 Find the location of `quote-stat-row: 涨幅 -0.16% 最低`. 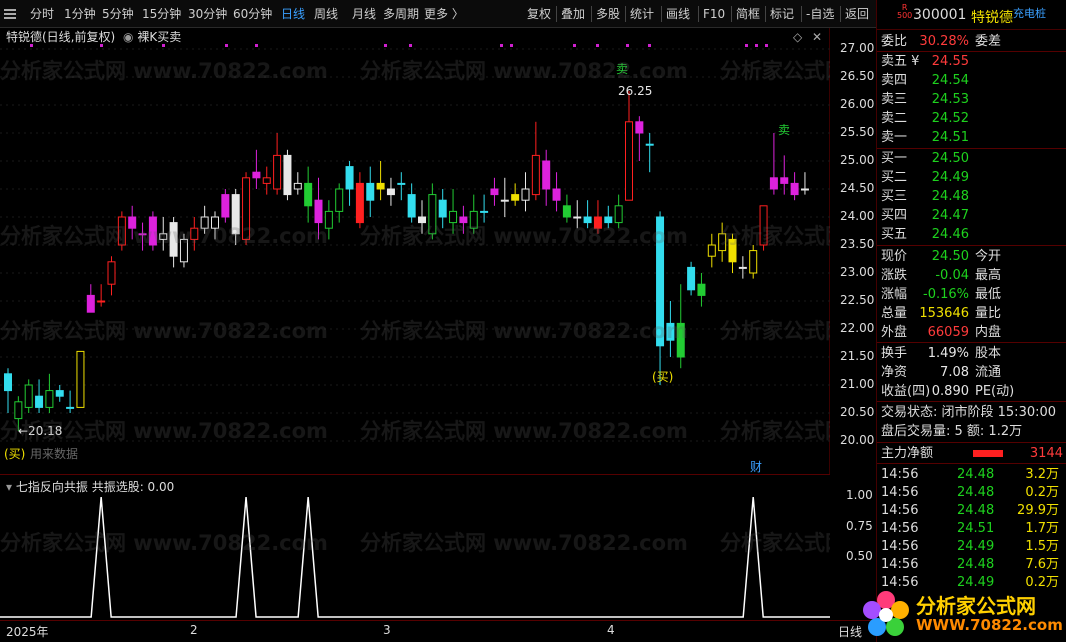

quote-stat-row: 涨幅 -0.16% 最低 is located at coordinates (971, 294).